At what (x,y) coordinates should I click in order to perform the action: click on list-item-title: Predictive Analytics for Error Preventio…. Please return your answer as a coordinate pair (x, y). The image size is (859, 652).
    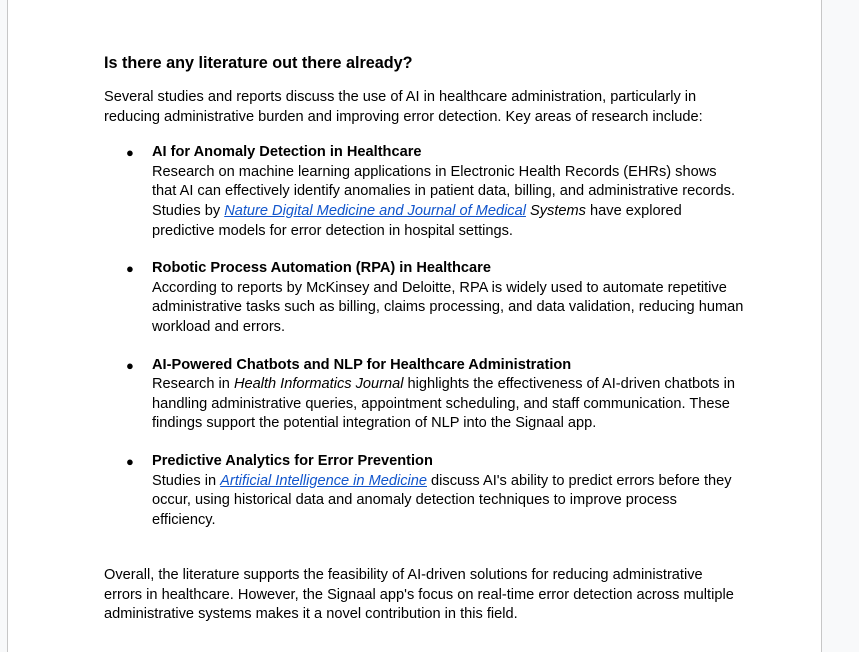
    Looking at the image, I should click on (292, 460).